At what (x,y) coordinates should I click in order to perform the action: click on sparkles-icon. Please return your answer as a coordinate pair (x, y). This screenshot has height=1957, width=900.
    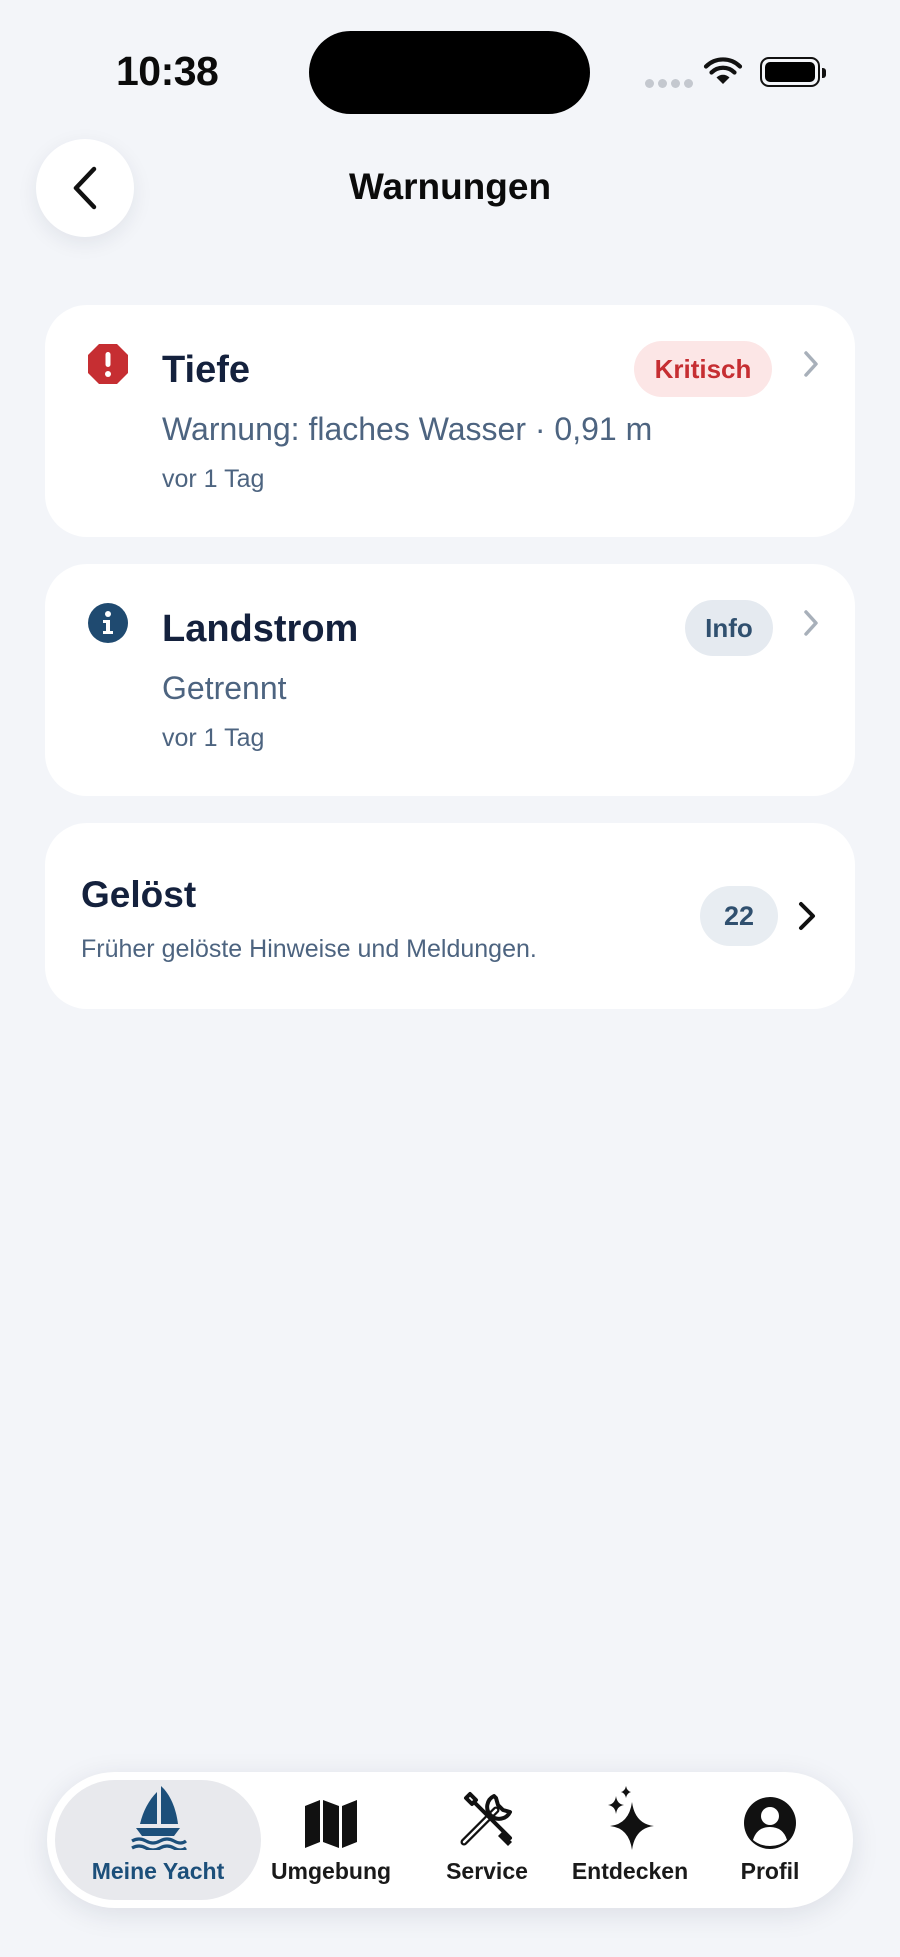
    Looking at the image, I should click on (631, 1818).